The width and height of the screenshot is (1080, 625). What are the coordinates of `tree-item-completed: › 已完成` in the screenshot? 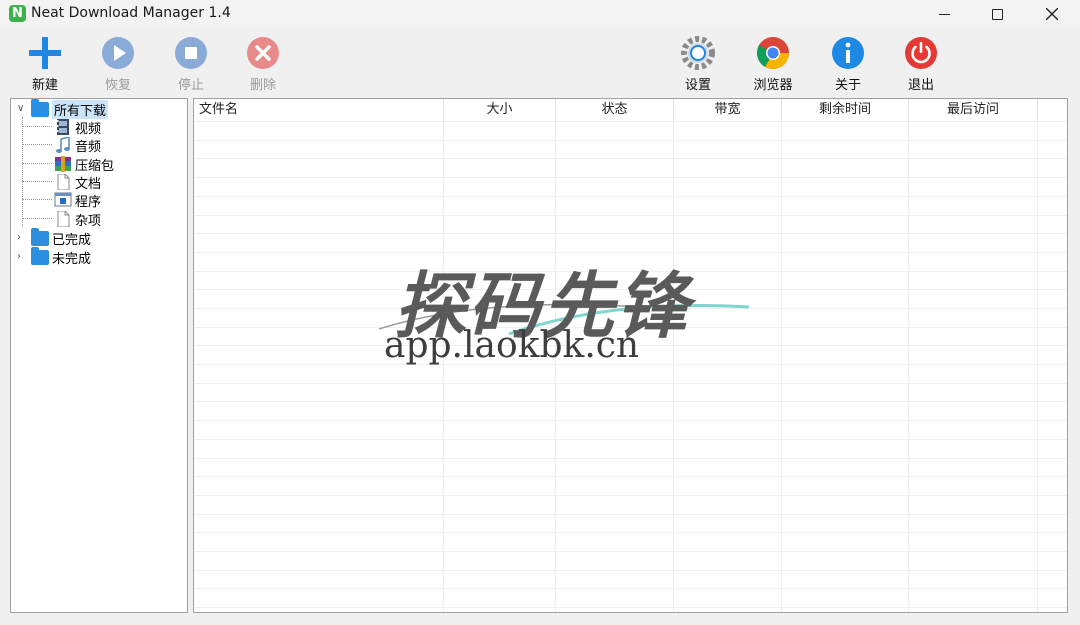 It's located at (54, 238).